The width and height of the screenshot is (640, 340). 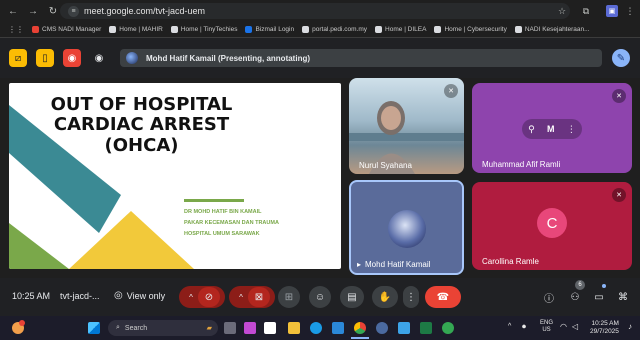 I want to click on bookmark-label: Home | Cybersecurity, so click(x=475, y=29).